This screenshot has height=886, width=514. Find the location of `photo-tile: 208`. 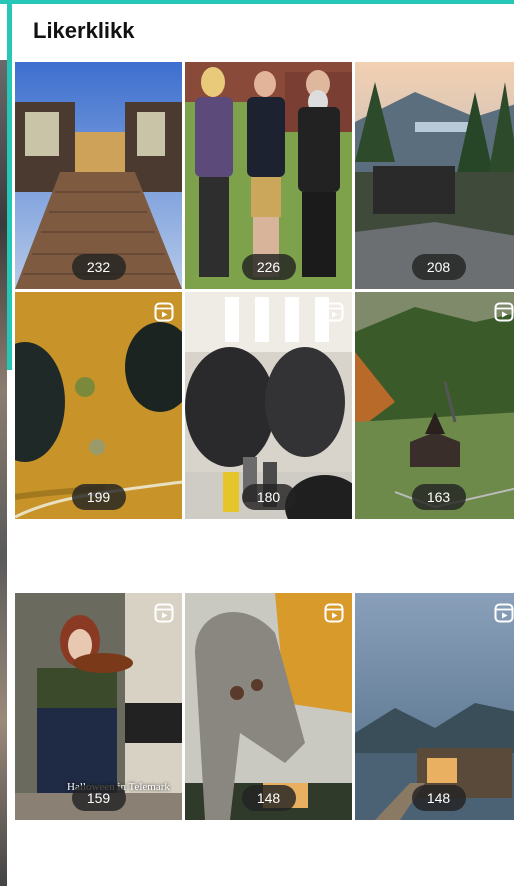

photo-tile: 208 is located at coordinates (434, 175).